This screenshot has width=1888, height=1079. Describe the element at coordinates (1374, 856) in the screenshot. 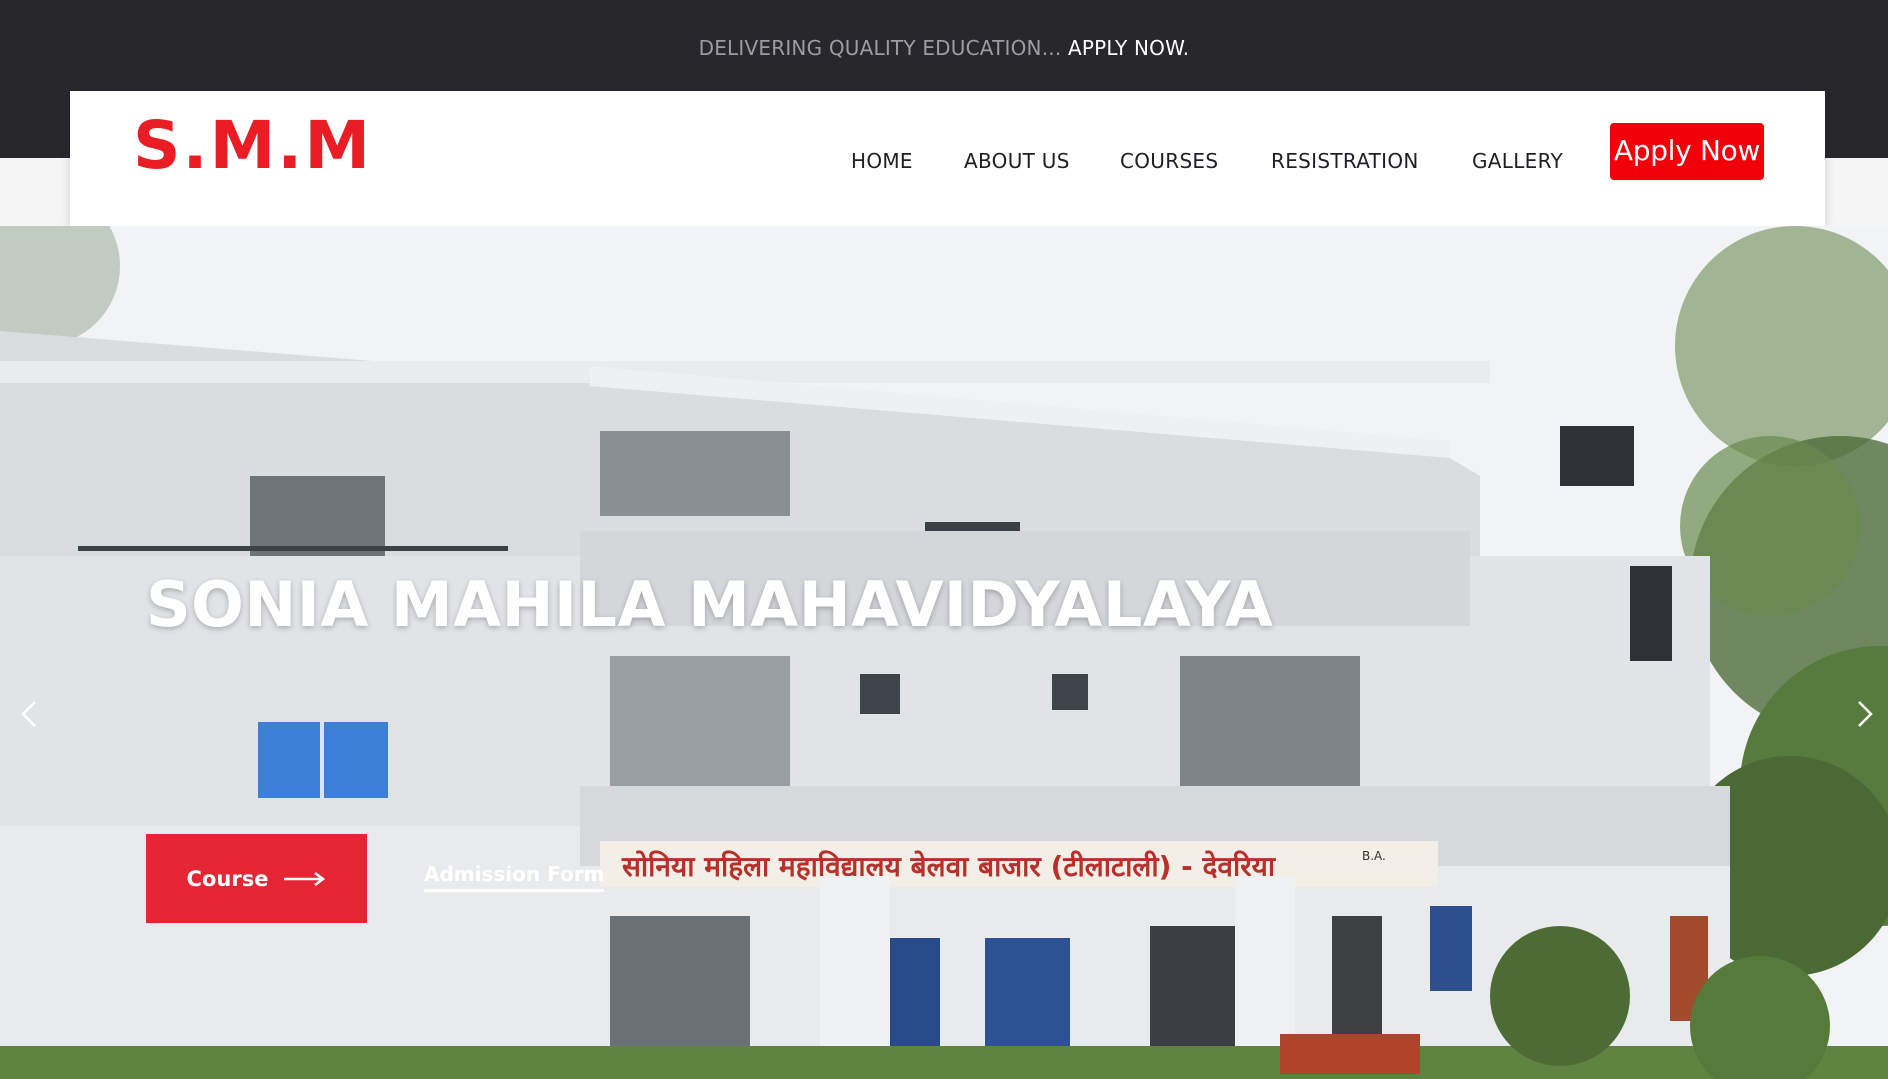

I see `signboard-badge: B.A.` at that location.